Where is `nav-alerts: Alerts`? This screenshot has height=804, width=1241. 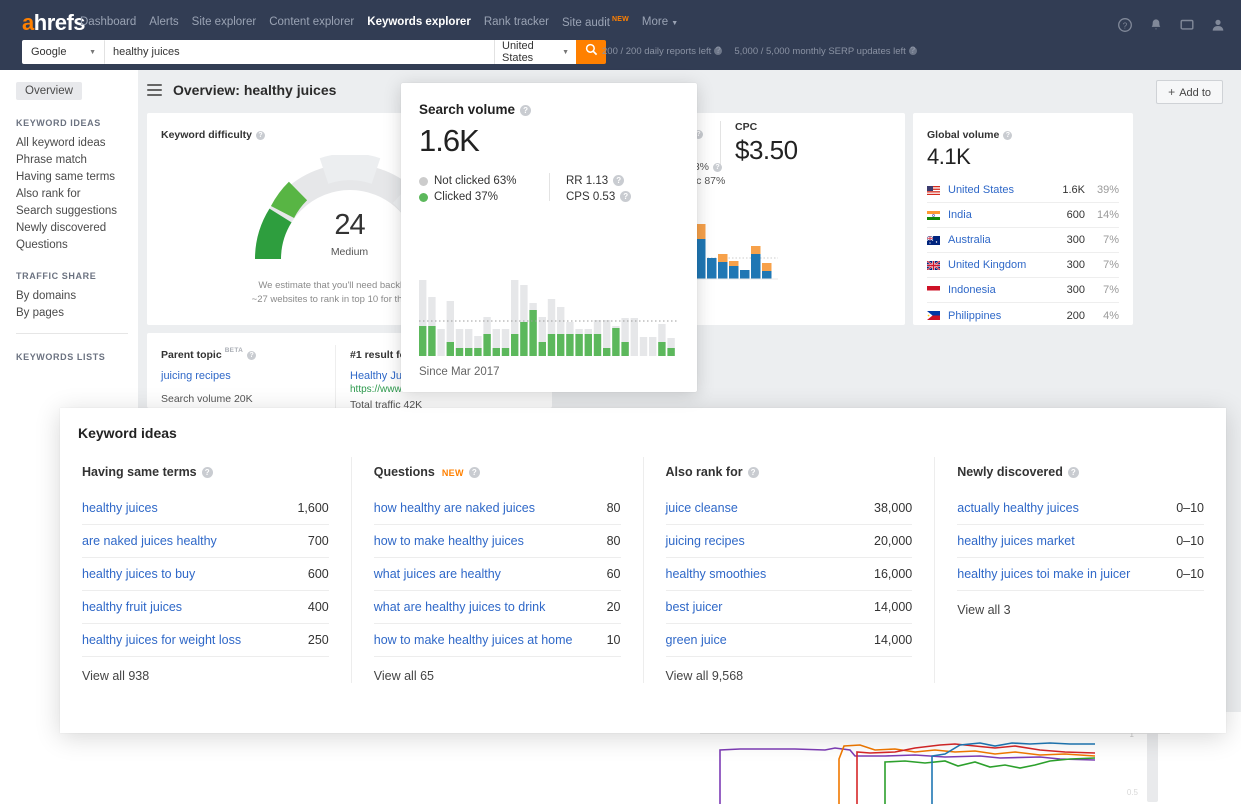
nav-alerts: Alerts is located at coordinates (163, 22).